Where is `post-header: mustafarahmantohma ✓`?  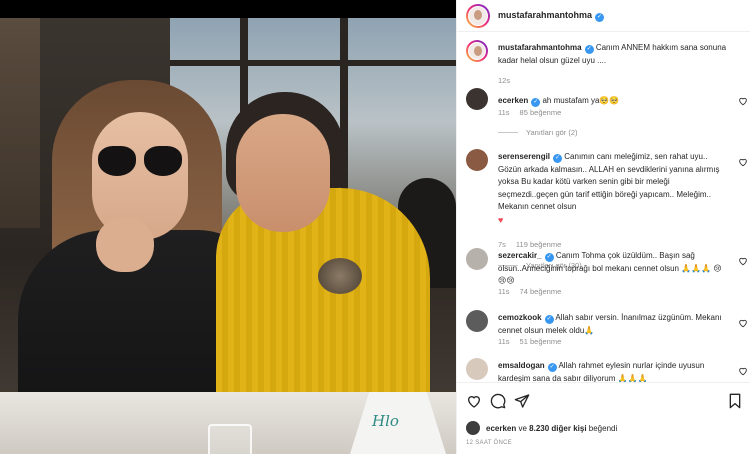
post-header: mustafarahmantohma ✓ is located at coordinates (603, 16).